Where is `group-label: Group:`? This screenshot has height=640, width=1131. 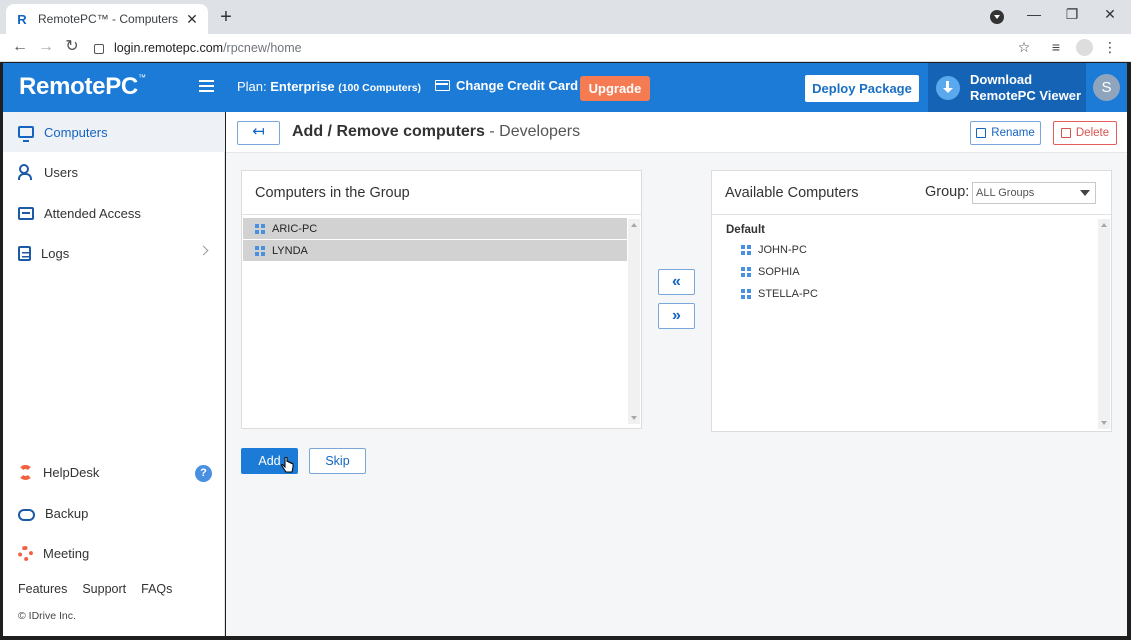
group-label: Group: is located at coordinates (947, 192).